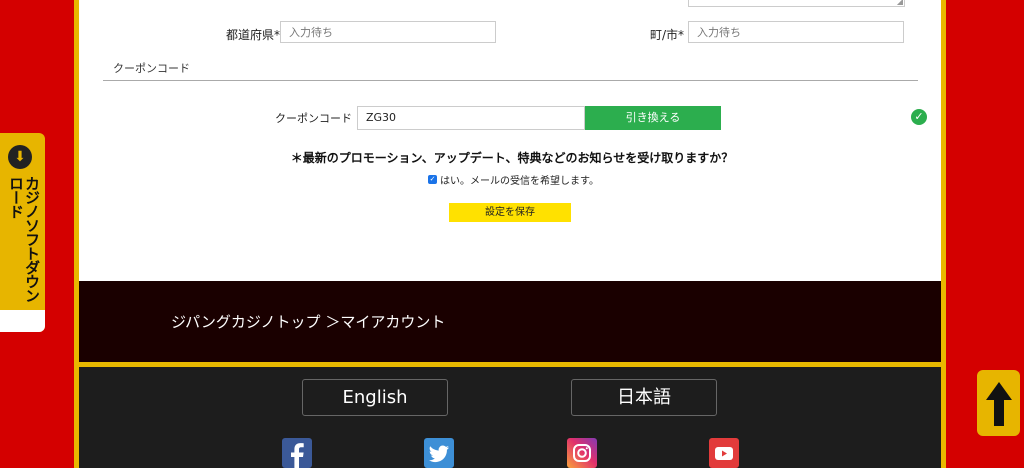  I want to click on address-textarea: ◢, so click(796, 3).